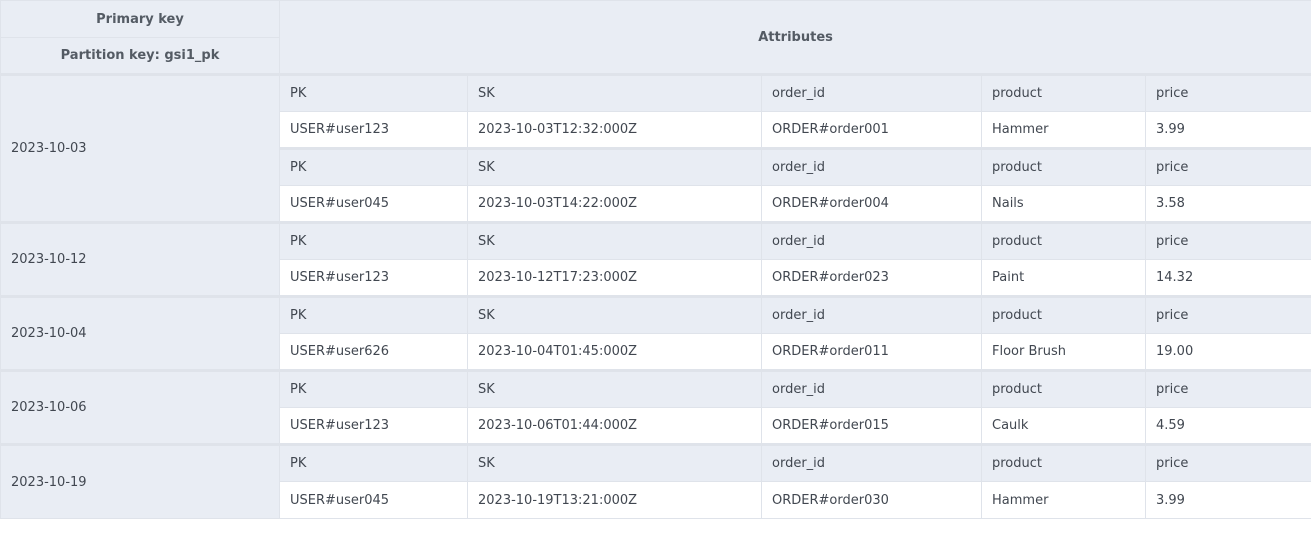  I want to click on partition-key-header: Partition key: gsi1_pk, so click(140, 56).